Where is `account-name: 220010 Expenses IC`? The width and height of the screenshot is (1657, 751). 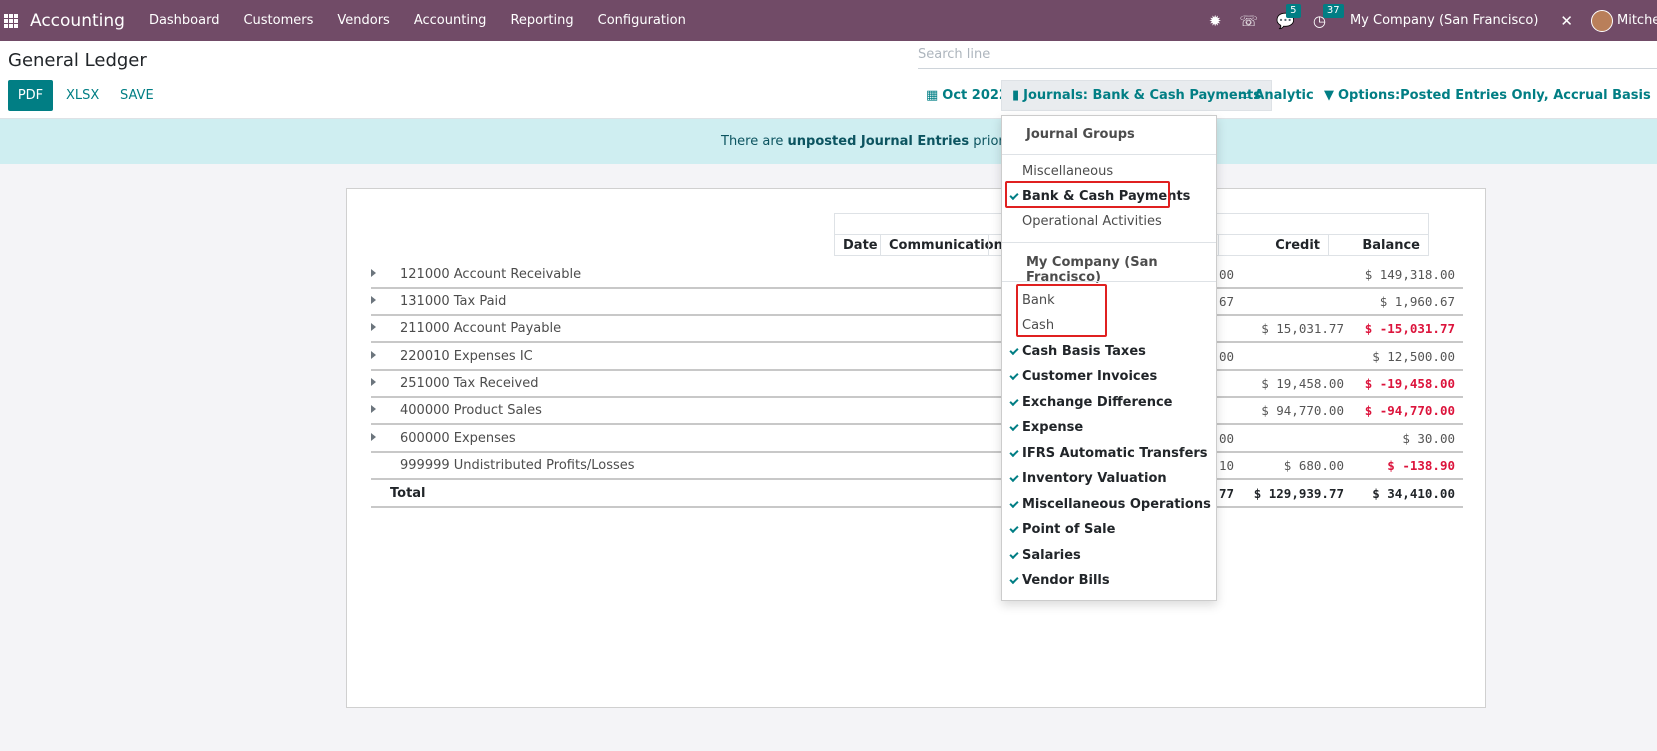
account-name: 220010 Expenses IC is located at coordinates (466, 356).